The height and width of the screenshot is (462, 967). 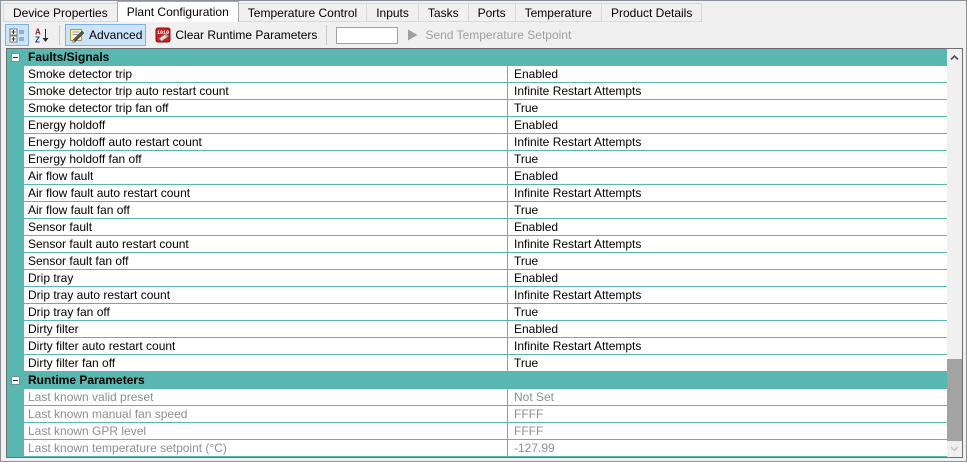 I want to click on send-button-label: Send Temperature Setpoint, so click(x=498, y=35).